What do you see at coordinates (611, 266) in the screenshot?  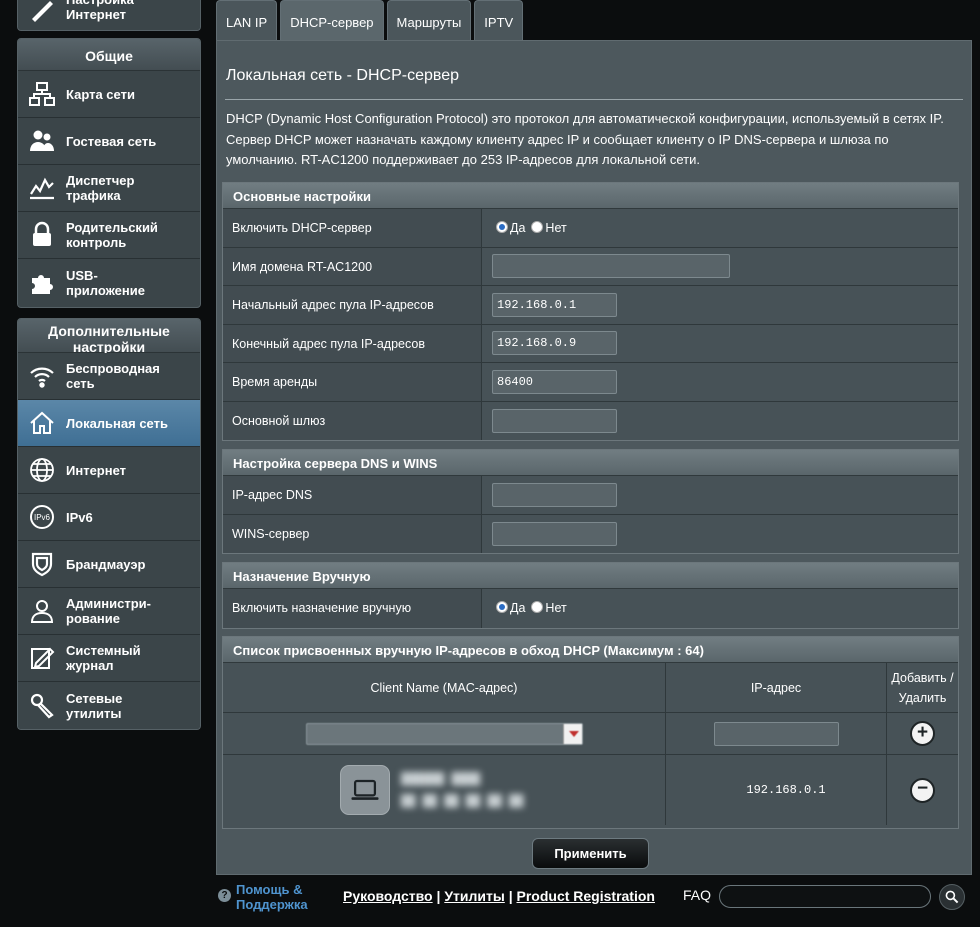 I see `domain-name-input` at bounding box center [611, 266].